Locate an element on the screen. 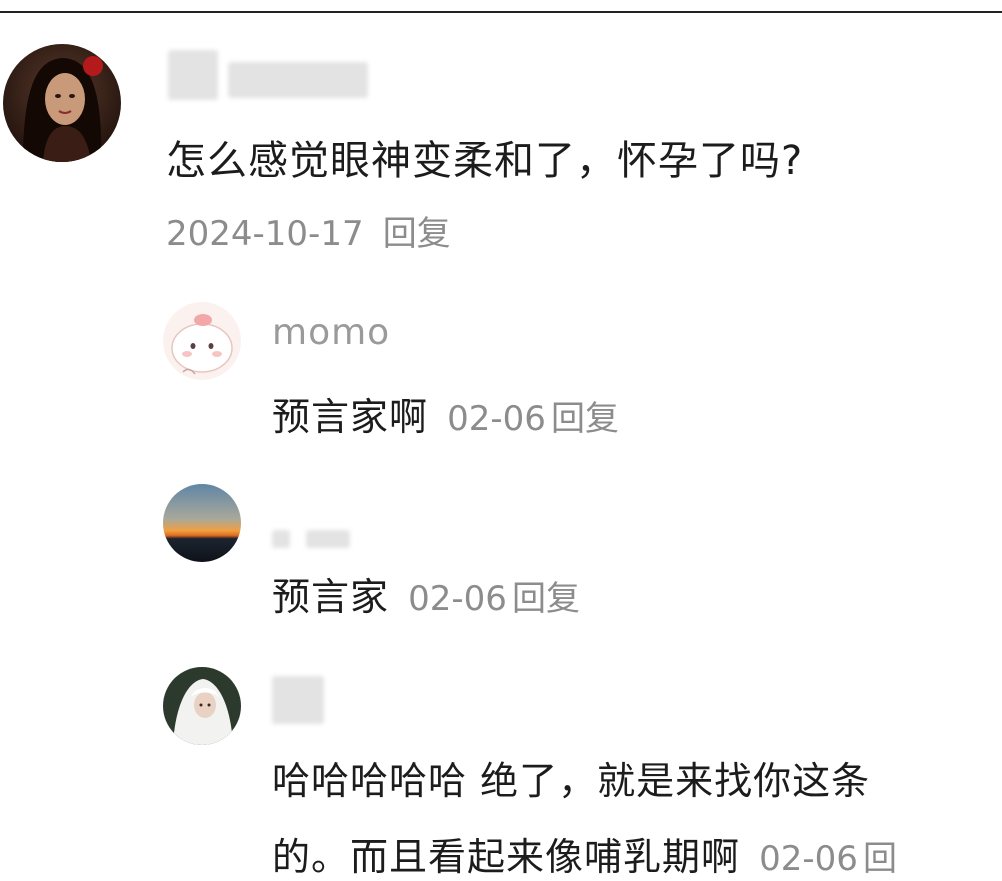 Image resolution: width=1002 pixels, height=881 pixels. reply-body-line2: 的。而且看起来像哺乳期啊 02-06 回 is located at coordinates (584, 853).